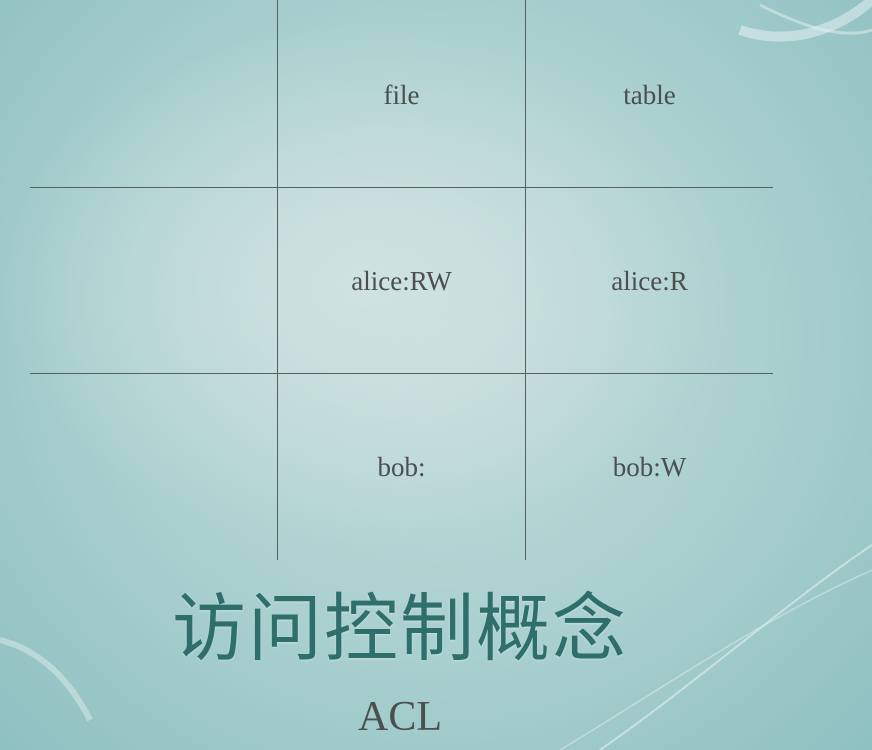  What do you see at coordinates (649, 95) in the screenshot?
I see `table-header-cell: table` at bounding box center [649, 95].